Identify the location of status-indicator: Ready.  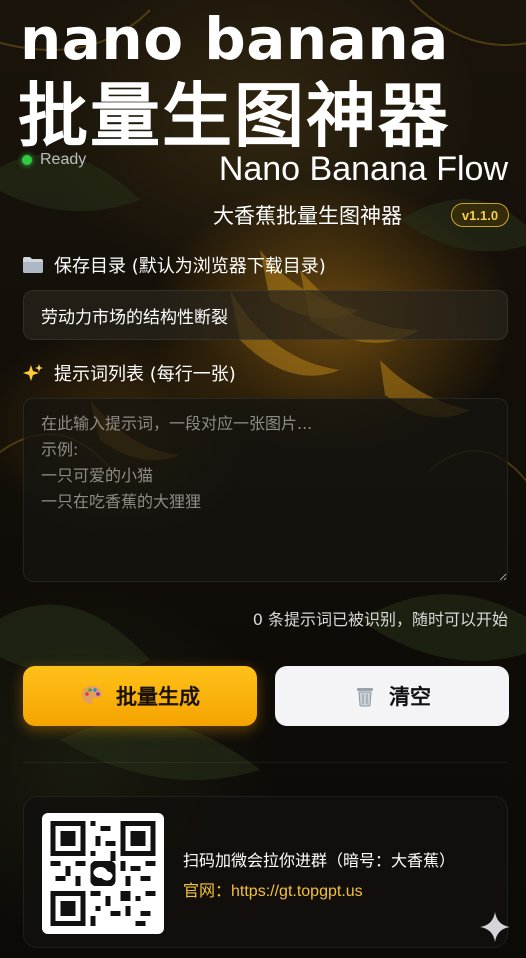
(54, 160).